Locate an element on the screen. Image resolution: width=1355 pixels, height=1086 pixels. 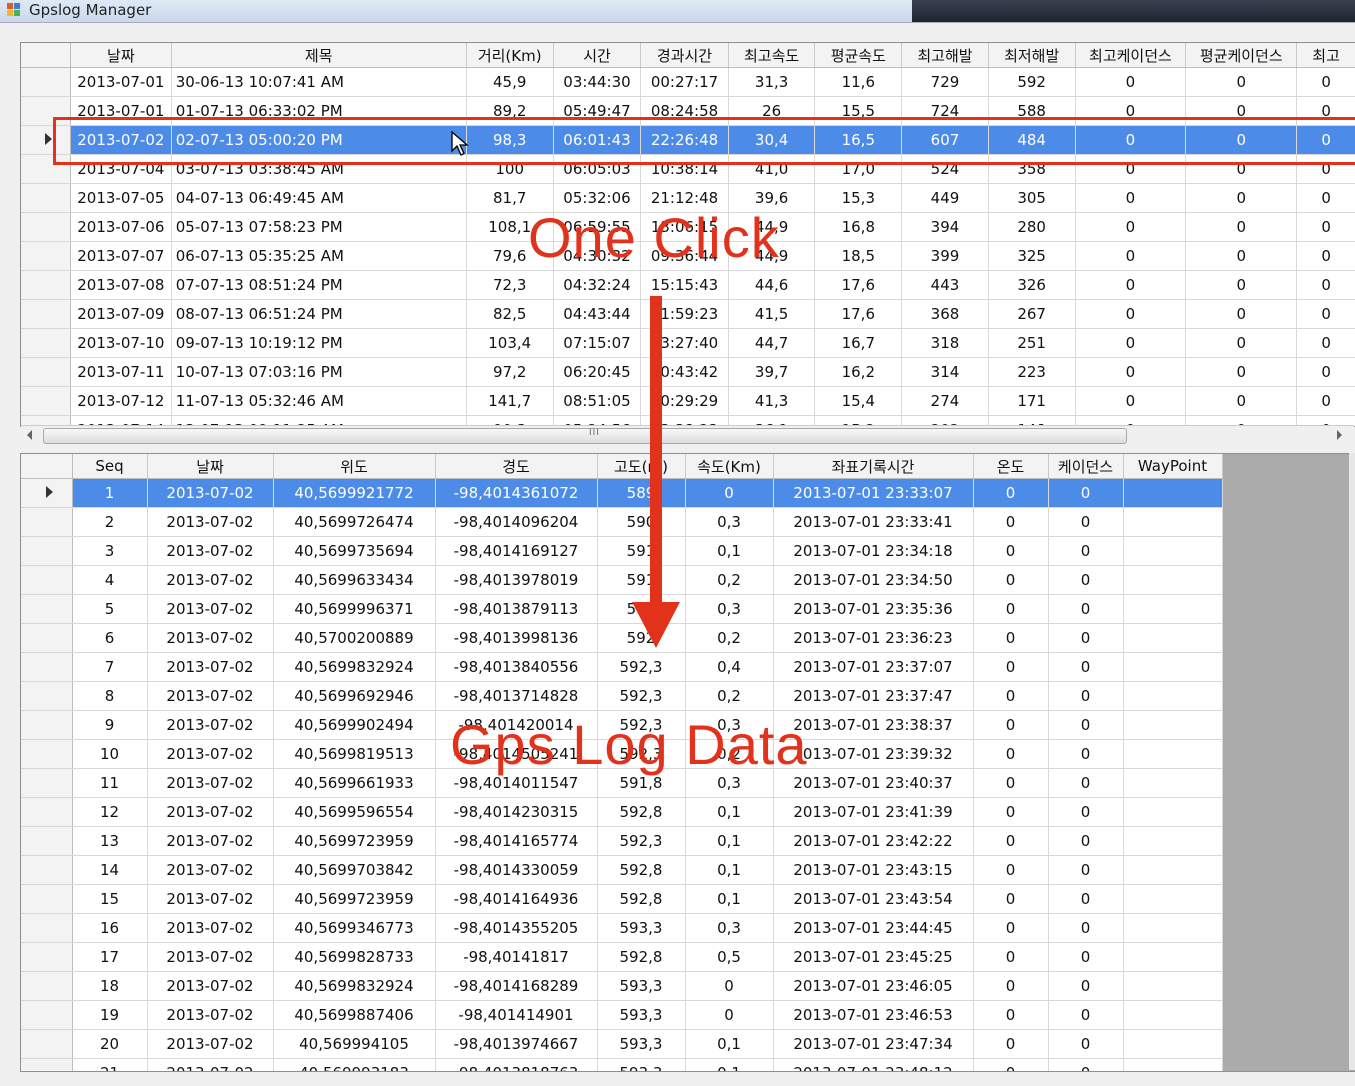
cell-제목: 09-07-13 10:19:12 PM is located at coordinates (319, 343).